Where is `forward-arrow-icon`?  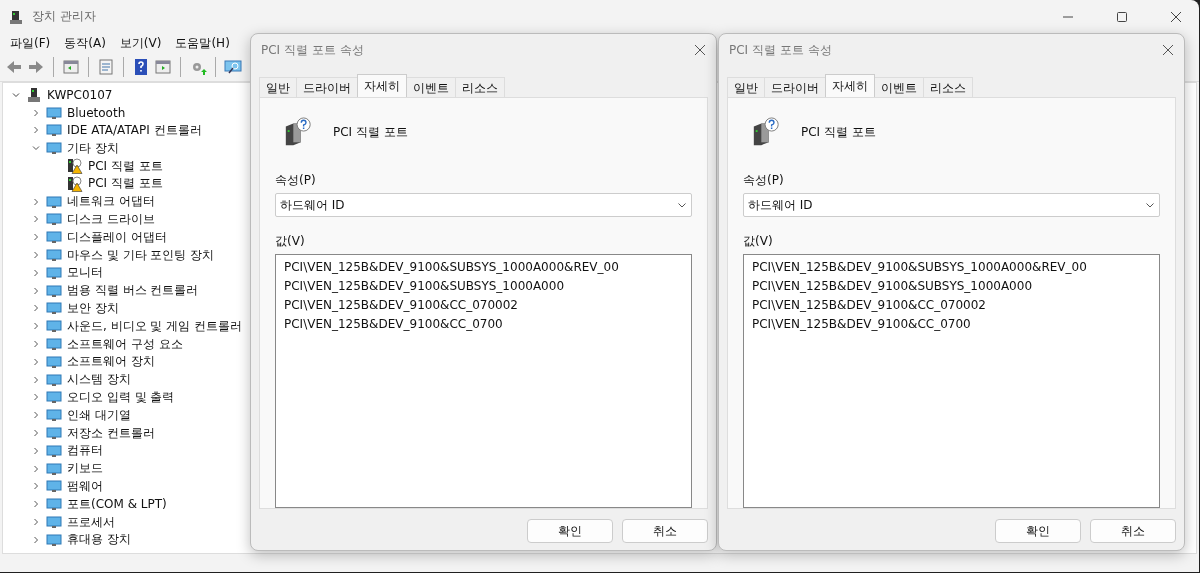
forward-arrow-icon is located at coordinates (36, 67).